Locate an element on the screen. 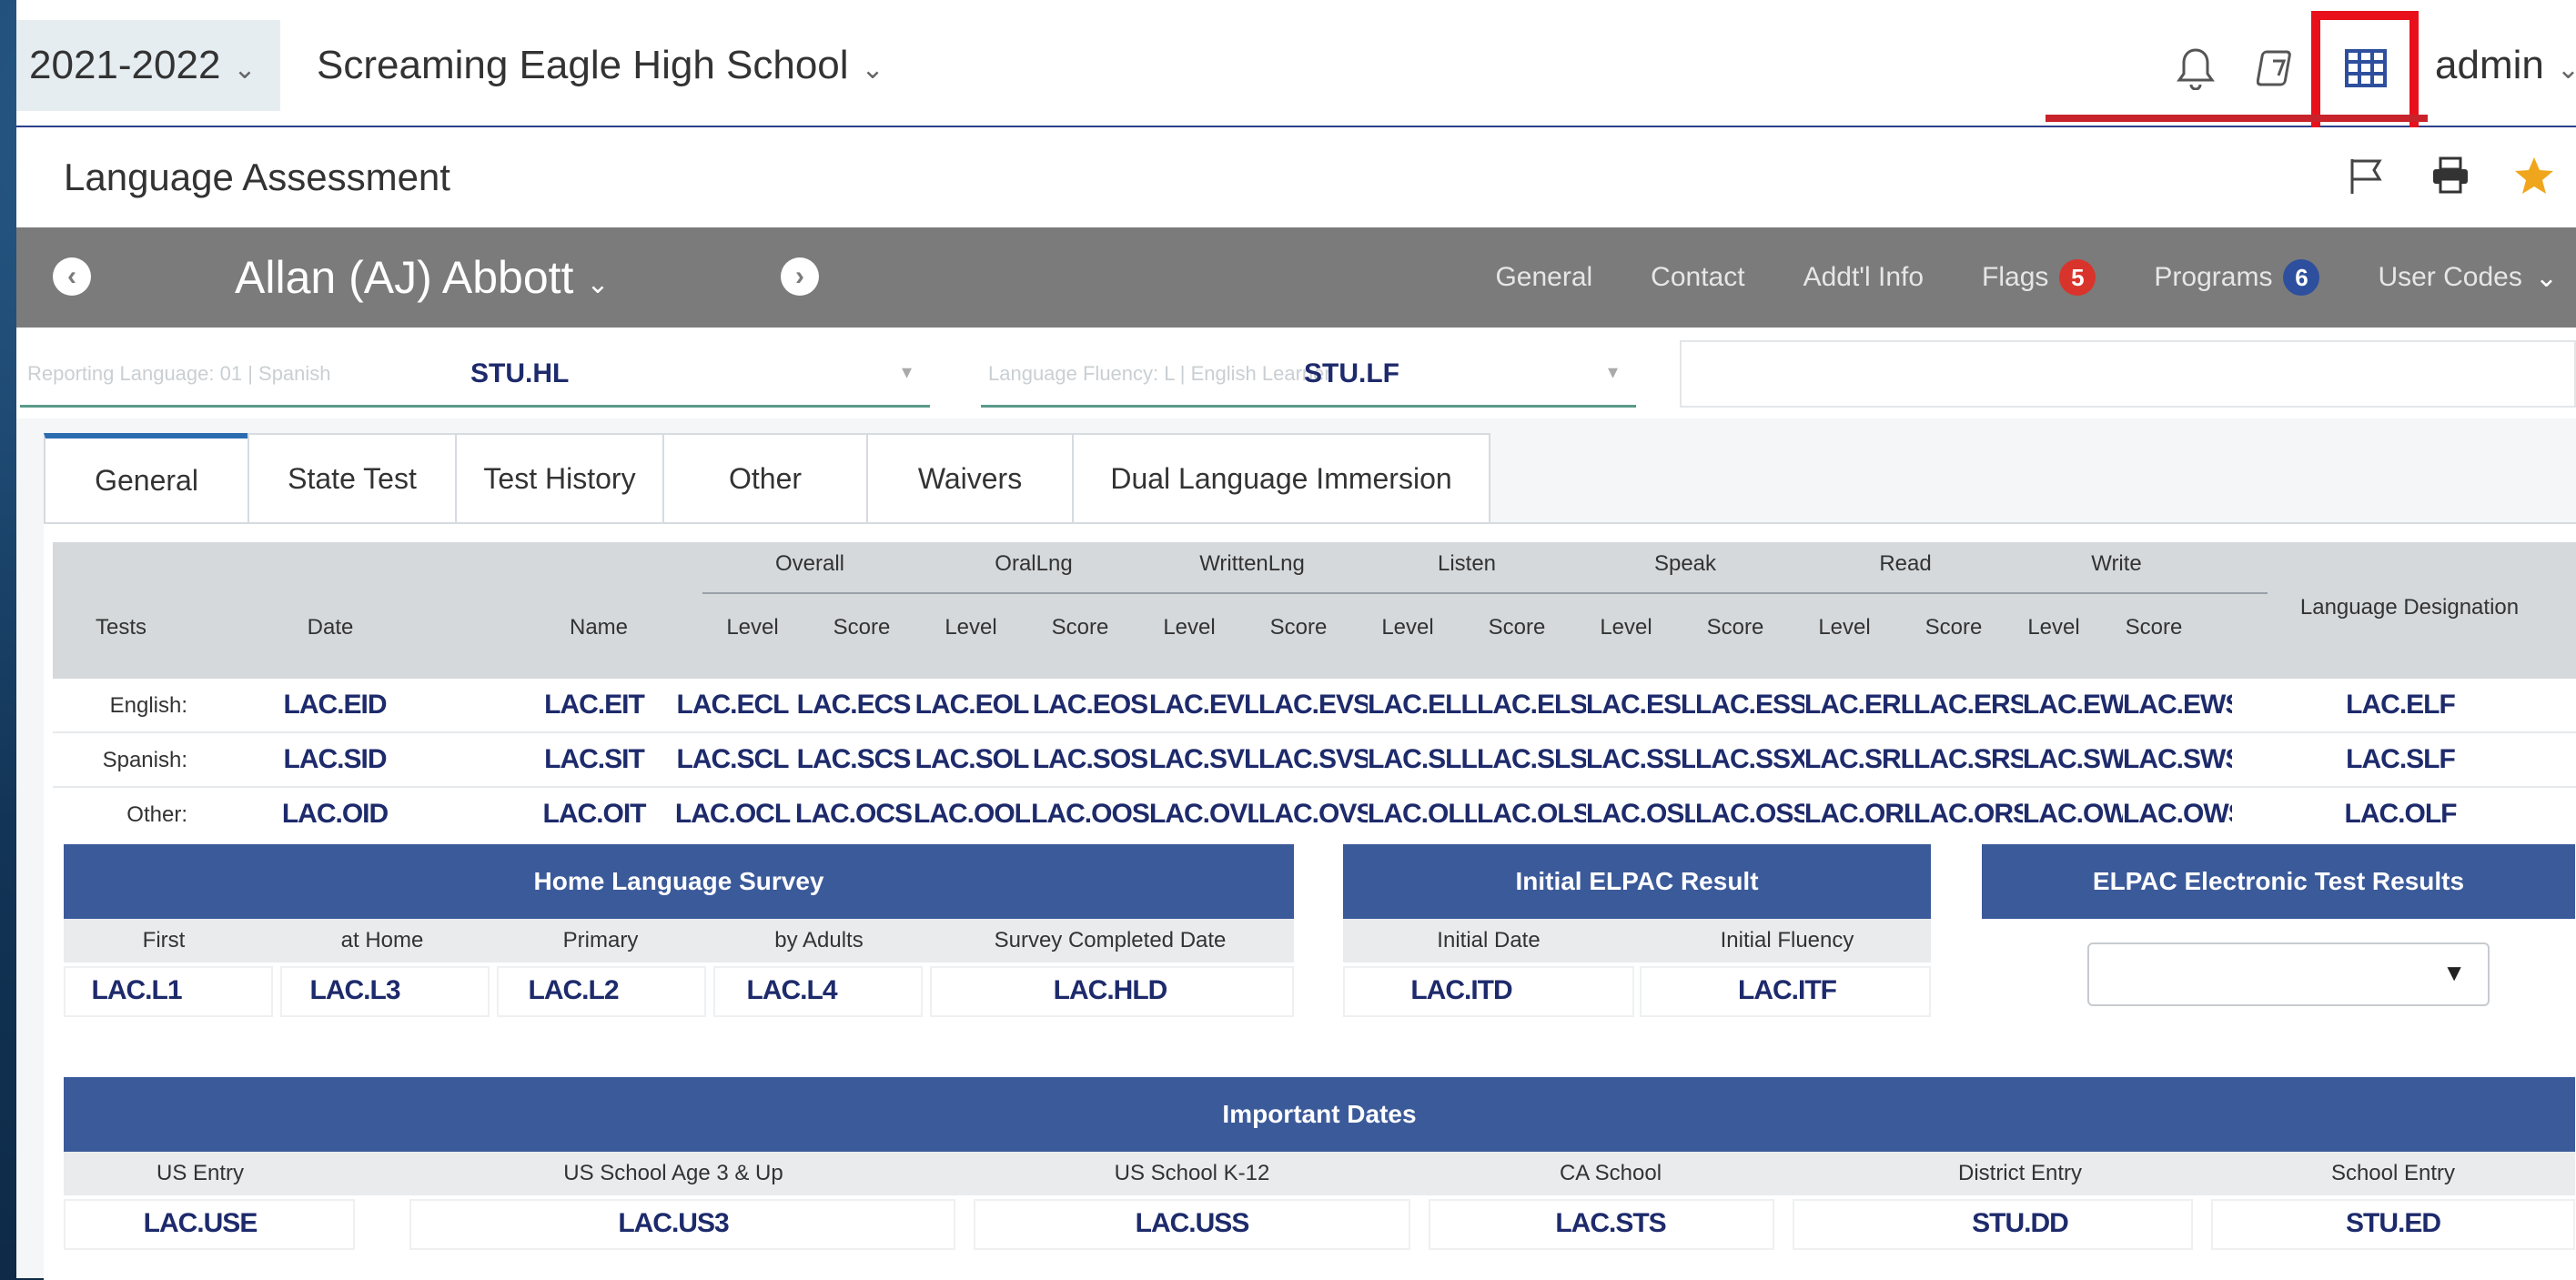  elpac-electronic-test-results: ELPAC Electronic Test Results is located at coordinates (2278, 881).